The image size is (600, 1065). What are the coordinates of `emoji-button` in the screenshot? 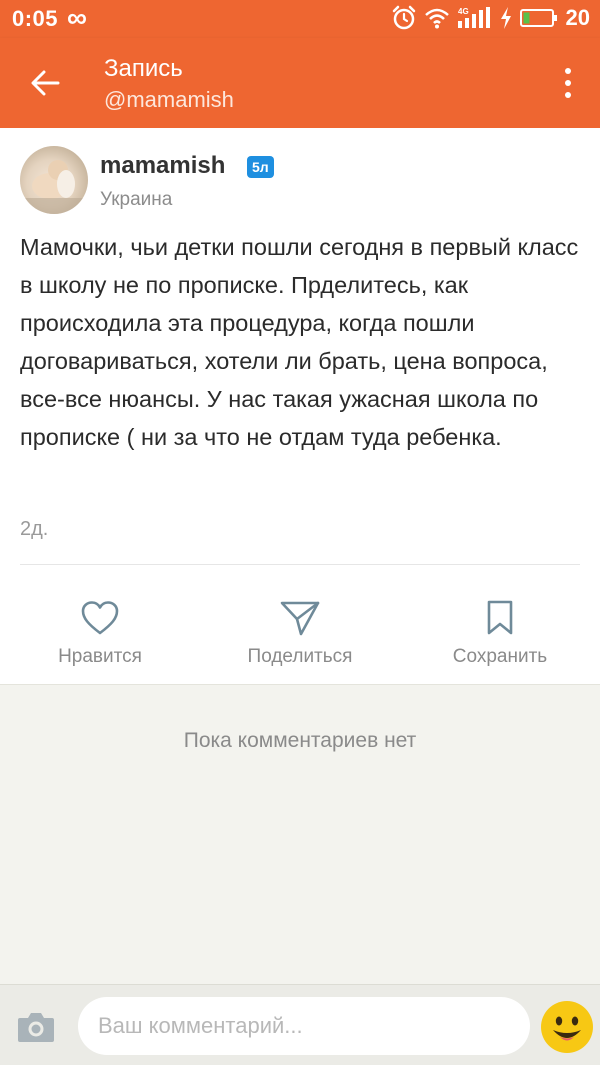 It's located at (567, 1027).